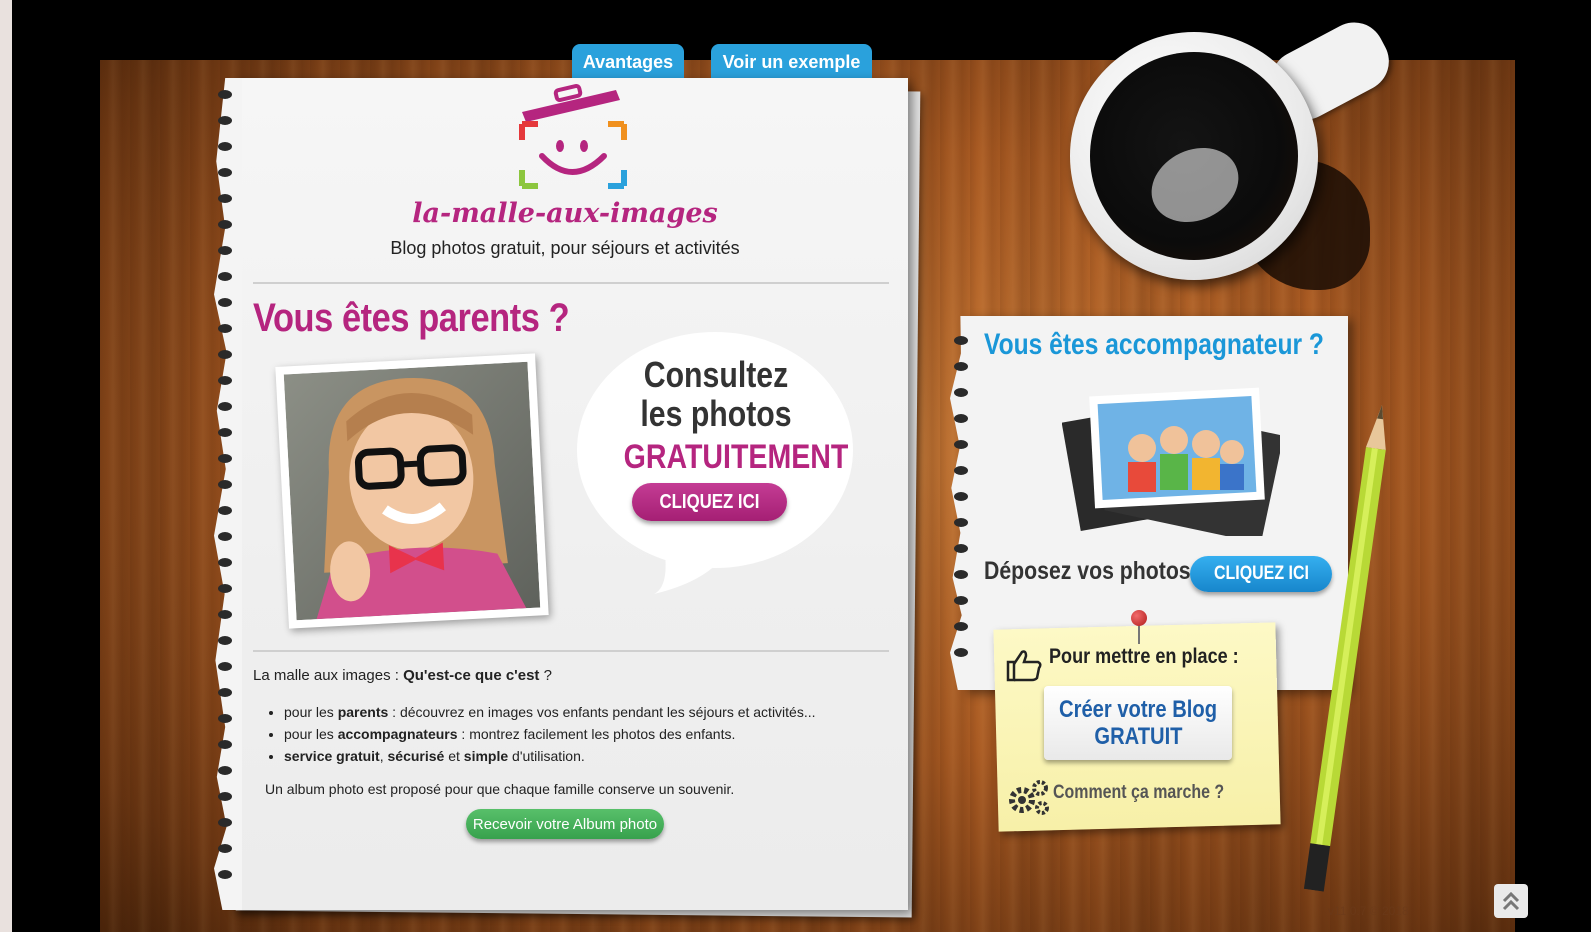 Image resolution: width=1591 pixels, height=932 pixels. Describe the element at coordinates (1029, 797) in the screenshot. I see `gears-icon` at that location.